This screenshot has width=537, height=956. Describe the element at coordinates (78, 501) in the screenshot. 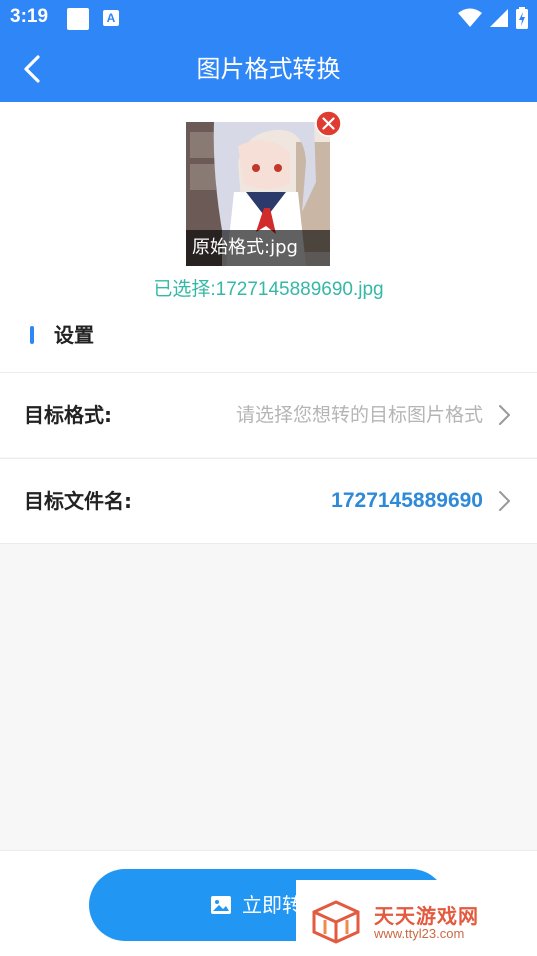

I see `target-filename-label: 目标文件名:` at that location.